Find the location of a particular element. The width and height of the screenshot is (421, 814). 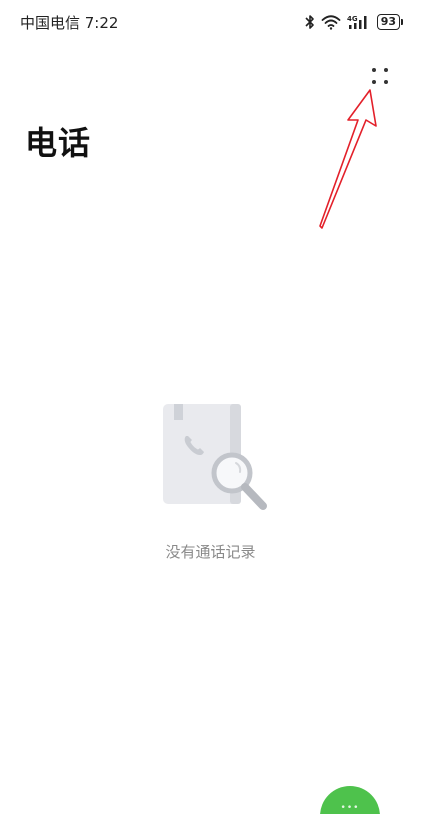

call-log-search-icon is located at coordinates (215, 456).